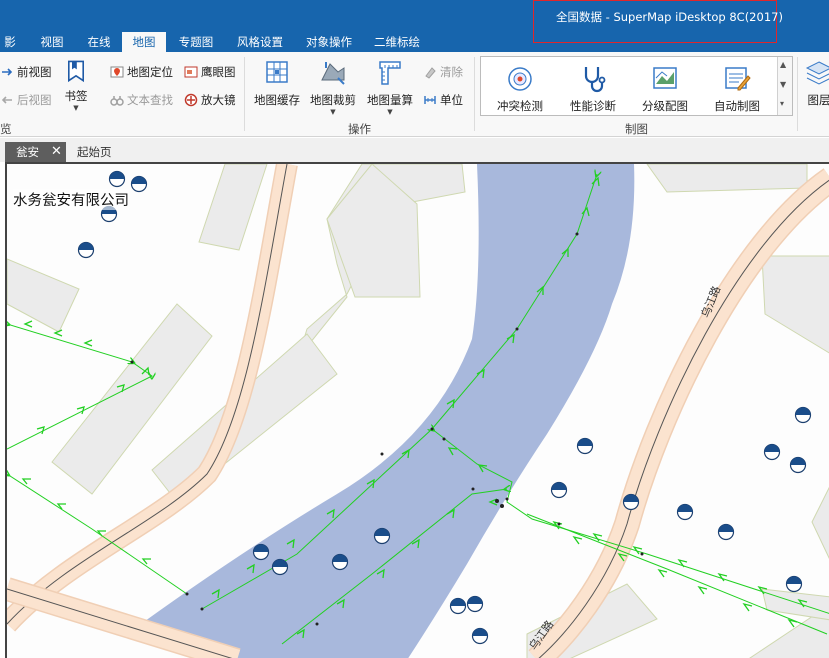 Image resolution: width=829 pixels, height=658 pixels. Describe the element at coordinates (783, 64) in the screenshot. I see `gallery-scroll-up-icon: ▲` at that location.